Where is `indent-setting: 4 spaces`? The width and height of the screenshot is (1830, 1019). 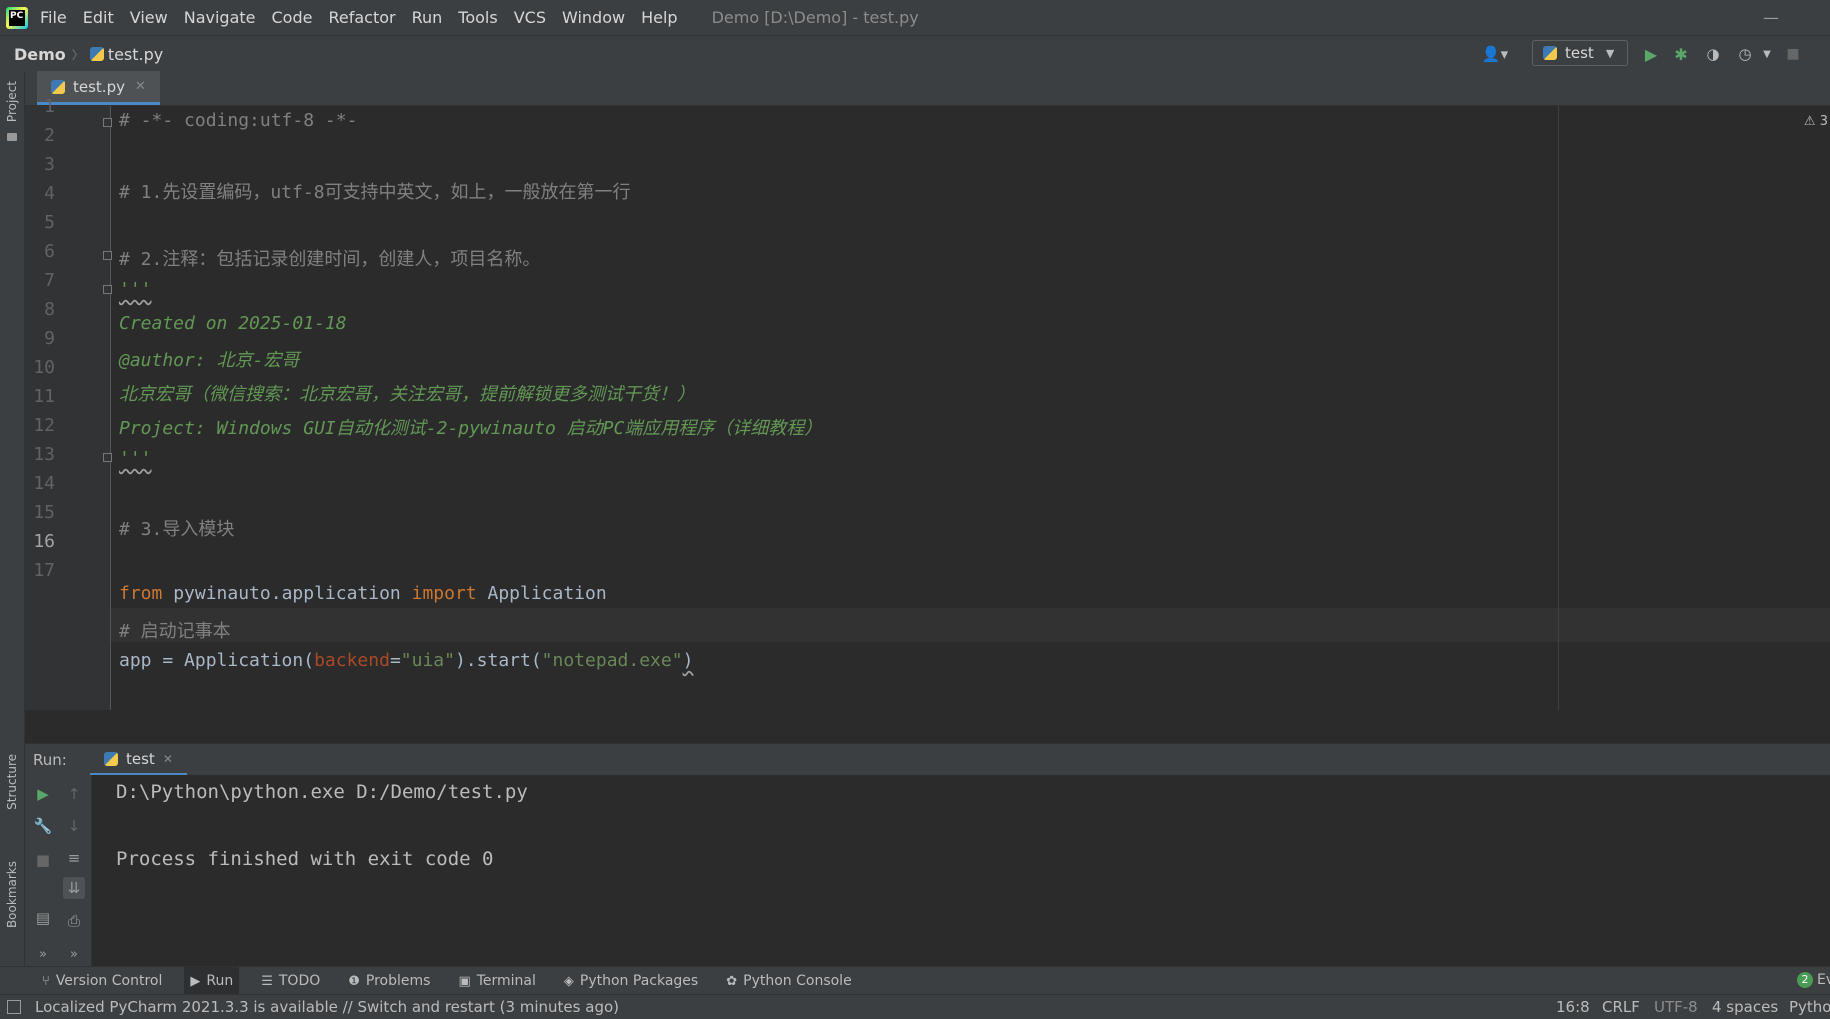 indent-setting: 4 spaces is located at coordinates (1745, 1007).